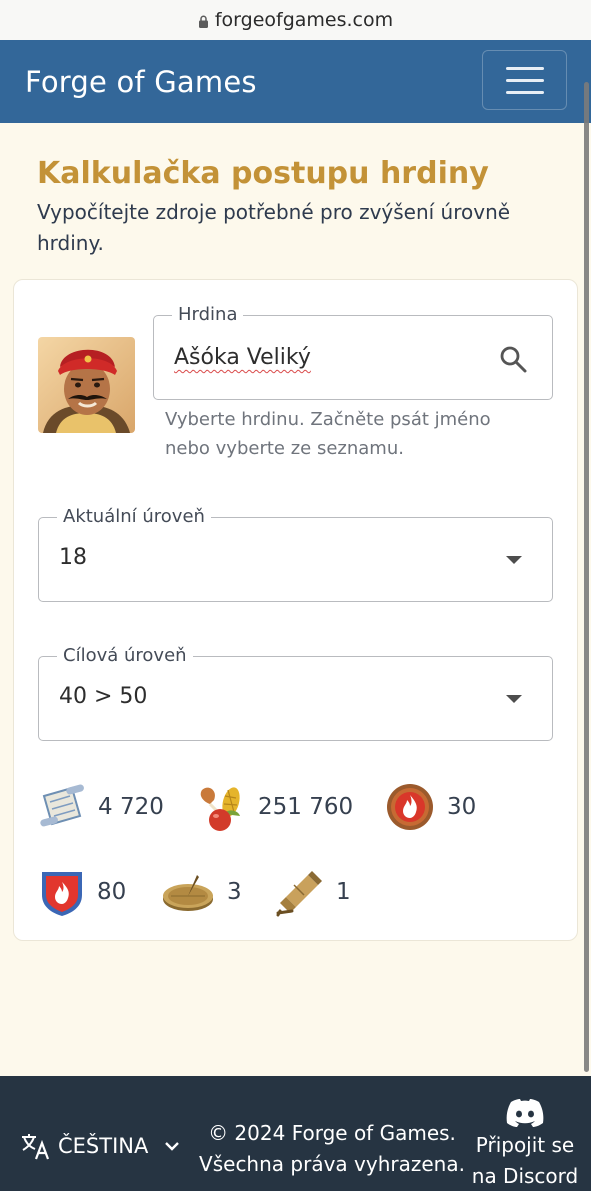 The width and height of the screenshot is (591, 1191). Describe the element at coordinates (203, 21) in the screenshot. I see `lock-icon` at that location.